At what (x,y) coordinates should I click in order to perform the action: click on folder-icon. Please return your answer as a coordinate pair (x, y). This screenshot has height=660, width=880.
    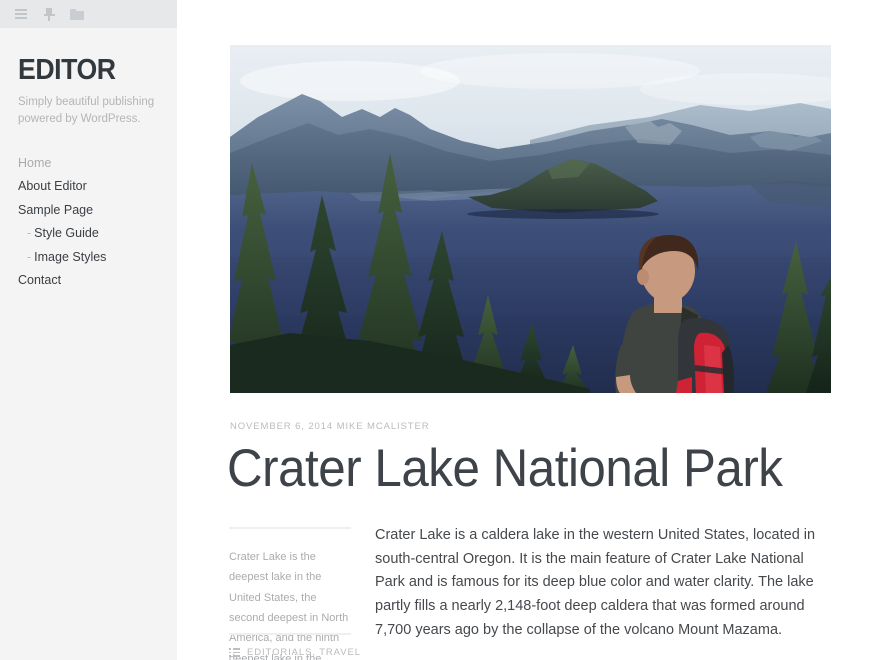
    Looking at the image, I should click on (77, 14).